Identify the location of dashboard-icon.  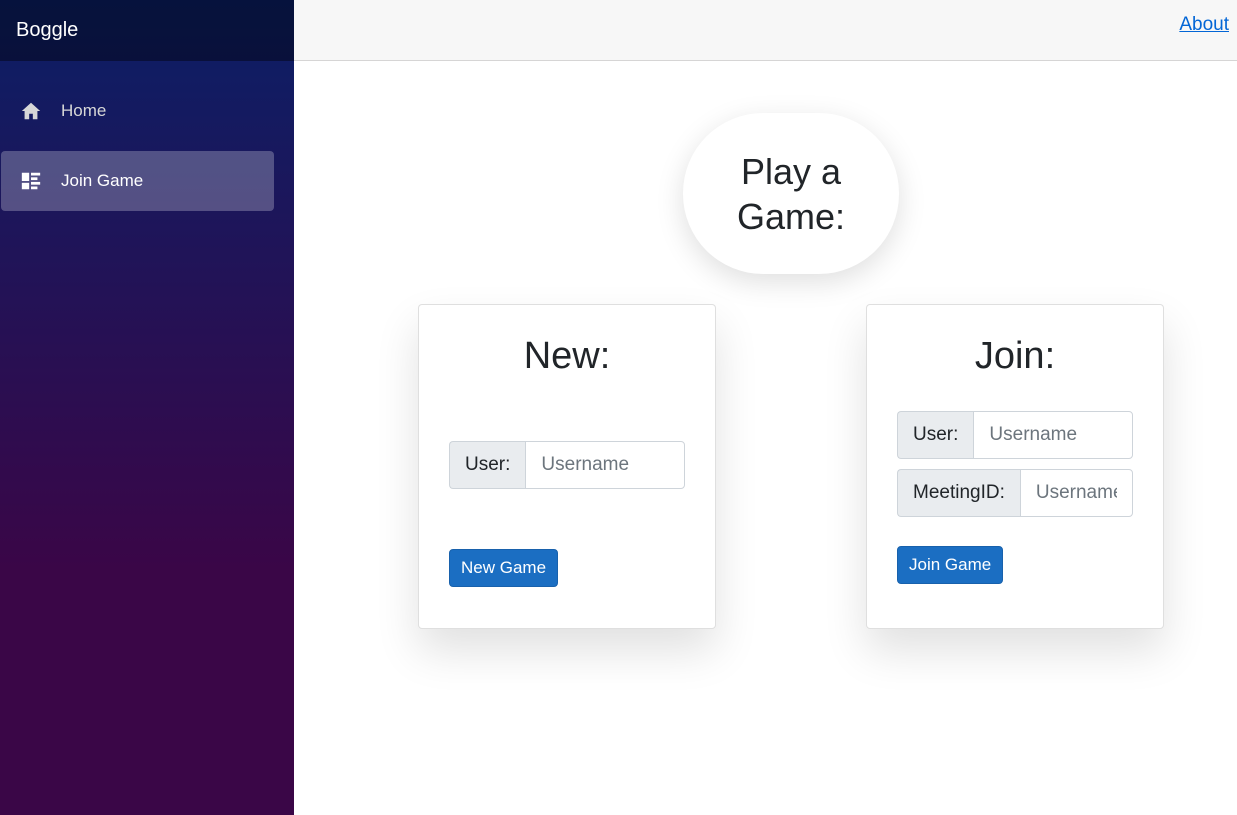
(31, 181).